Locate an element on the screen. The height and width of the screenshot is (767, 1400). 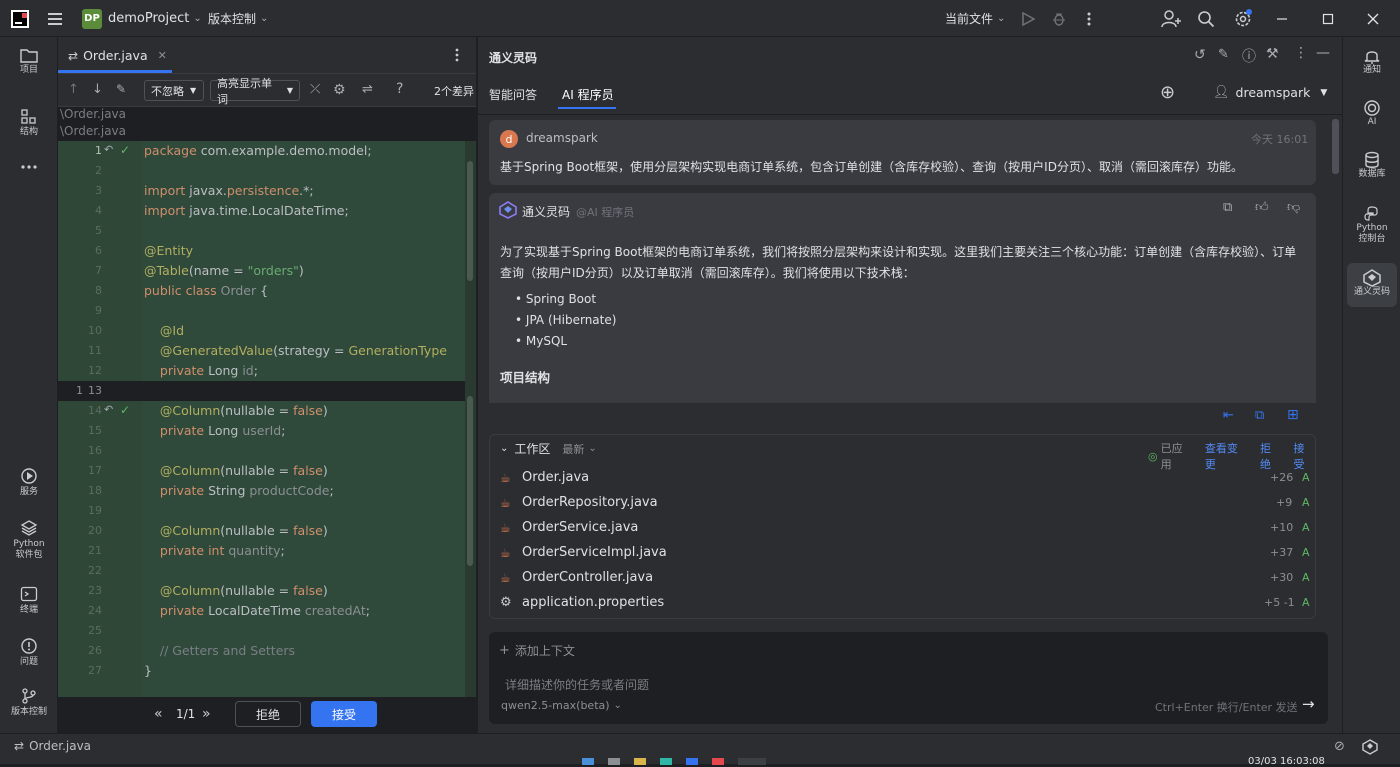
project-tool-button: 项目 is located at coordinates (29, 61).